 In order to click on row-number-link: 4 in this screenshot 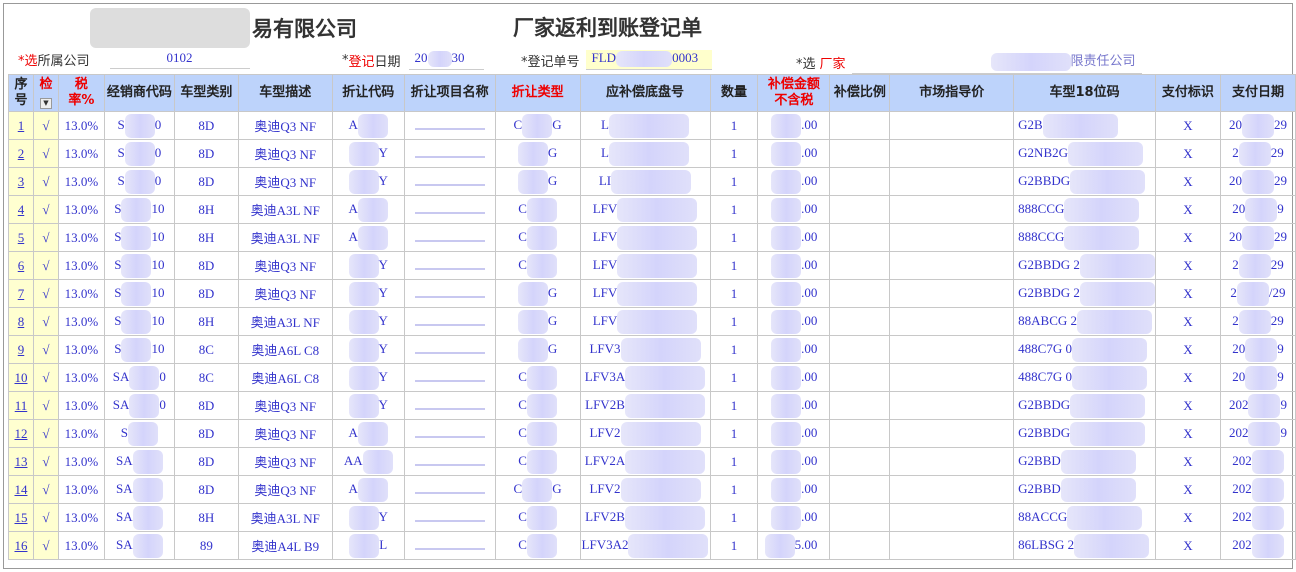, I will do `click(21, 209)`.